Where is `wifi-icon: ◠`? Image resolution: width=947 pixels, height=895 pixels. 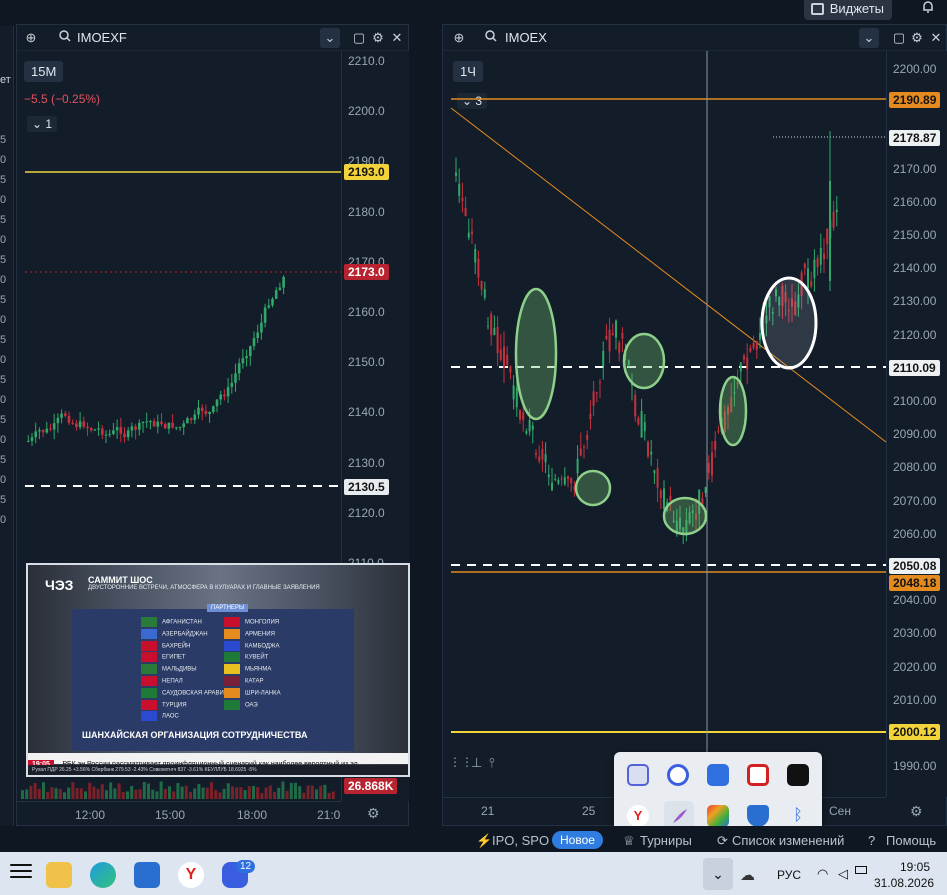 wifi-icon: ◠ is located at coordinates (822, 874).